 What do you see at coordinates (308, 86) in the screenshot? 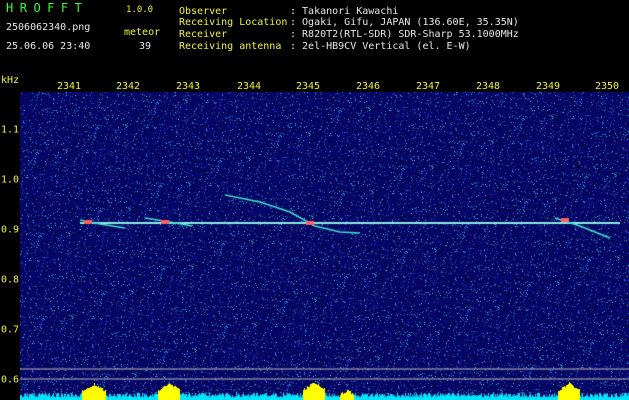
I see `x-tick-label: 2345` at bounding box center [308, 86].